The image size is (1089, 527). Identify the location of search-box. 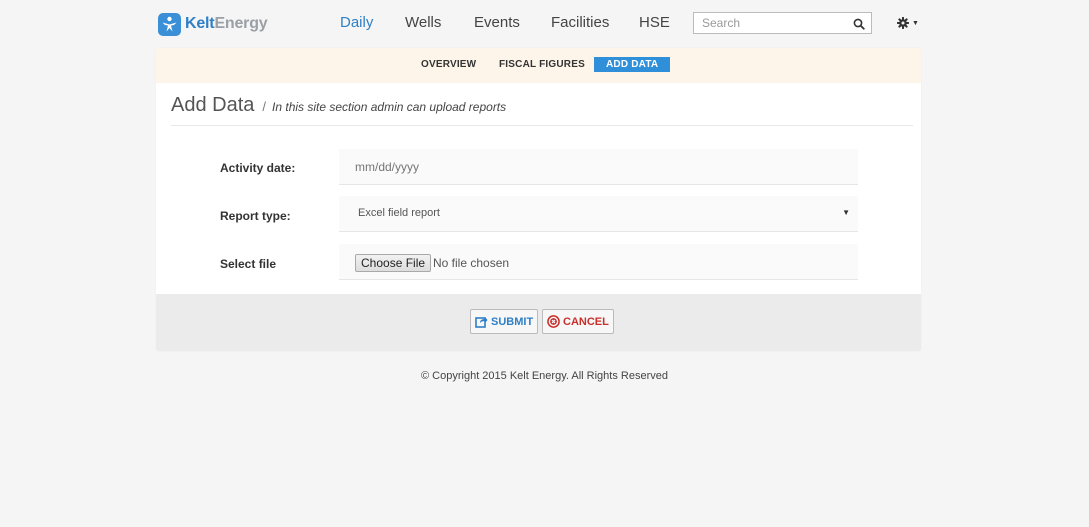
(782, 23).